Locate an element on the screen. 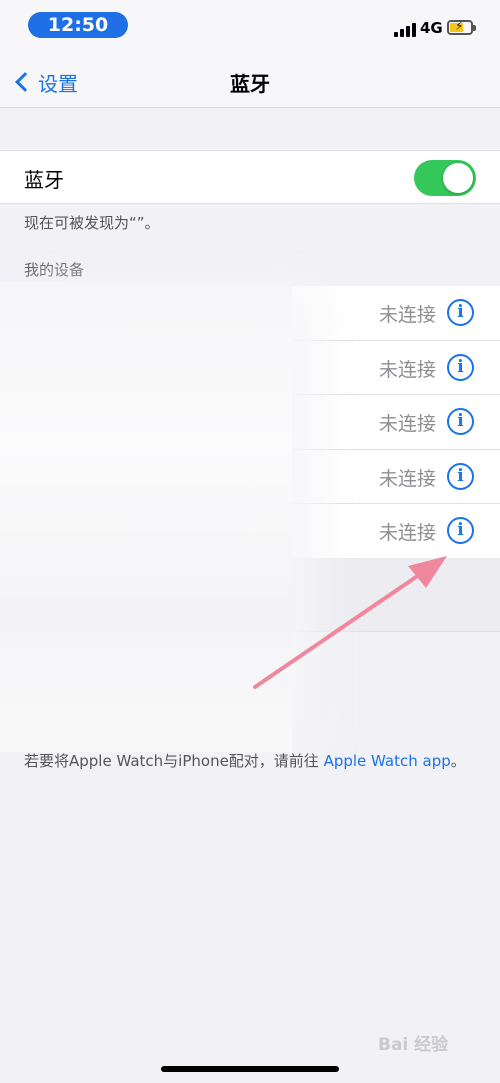 This screenshot has width=500, height=1083. apple-watch-app-link: Apple Watch app is located at coordinates (387, 761).